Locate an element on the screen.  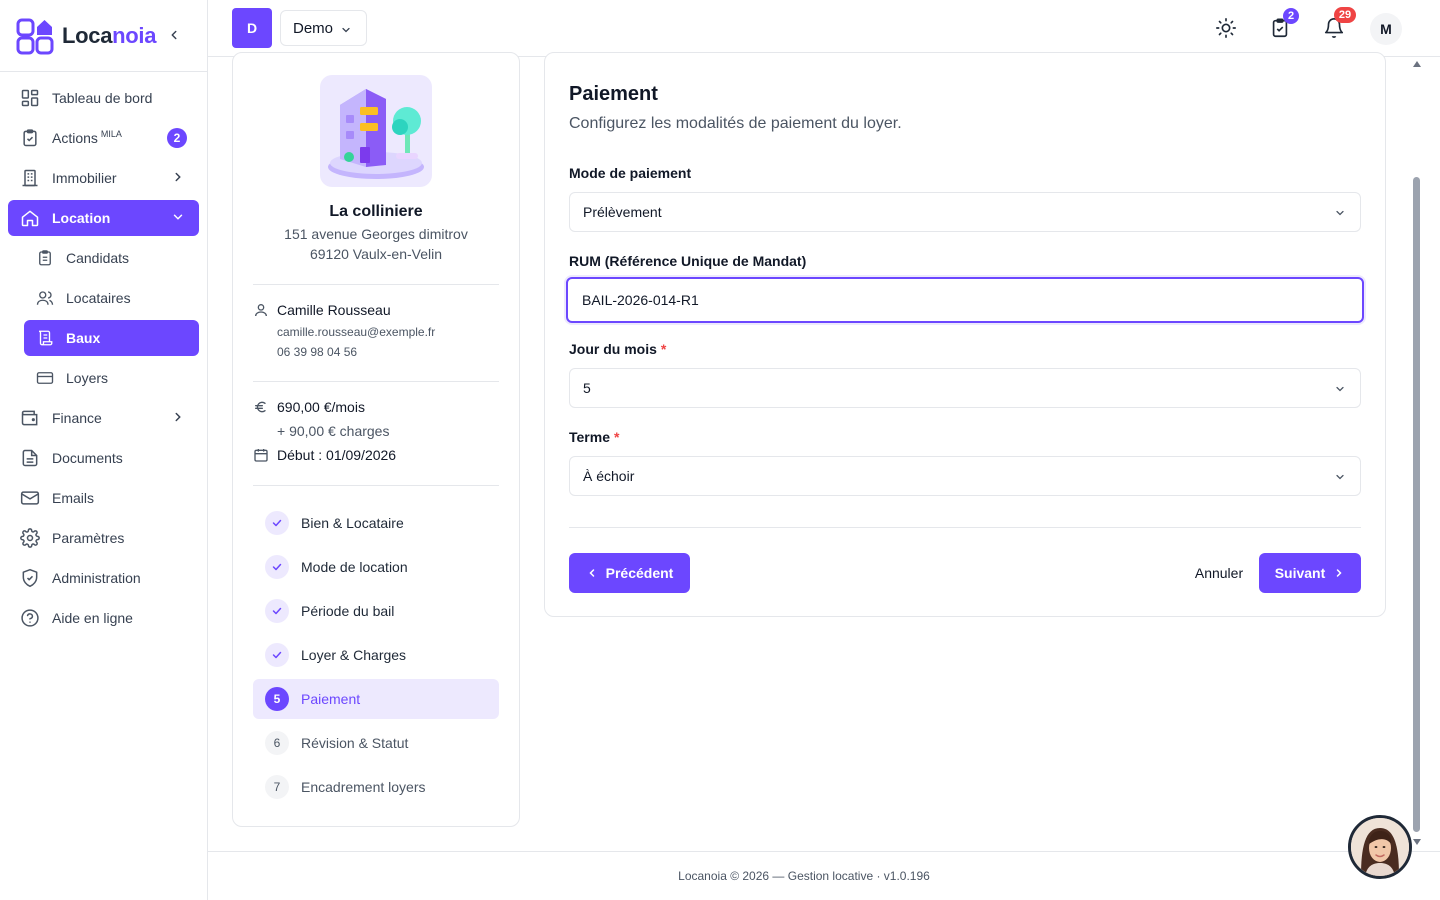
mail-icon is located at coordinates (30, 498).